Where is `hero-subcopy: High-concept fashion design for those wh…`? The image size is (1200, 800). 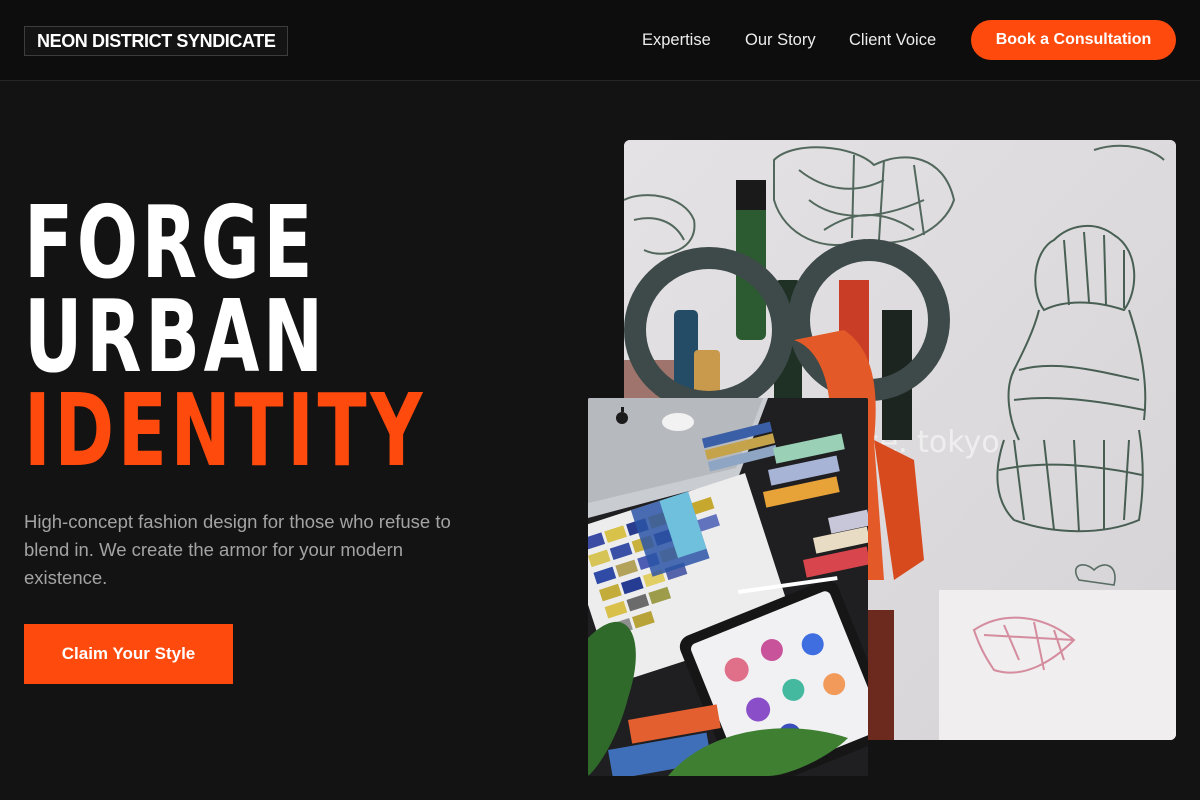
hero-subcopy: High-concept fashion design for those wh… is located at coordinates (237, 549).